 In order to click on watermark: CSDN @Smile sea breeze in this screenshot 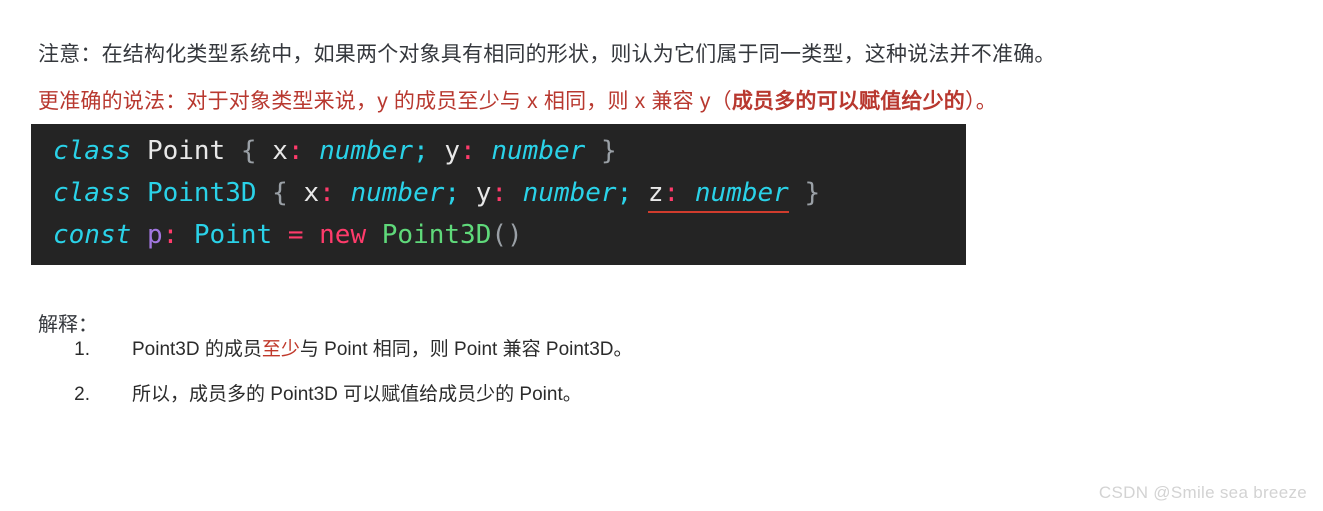, I will do `click(1202, 492)`.